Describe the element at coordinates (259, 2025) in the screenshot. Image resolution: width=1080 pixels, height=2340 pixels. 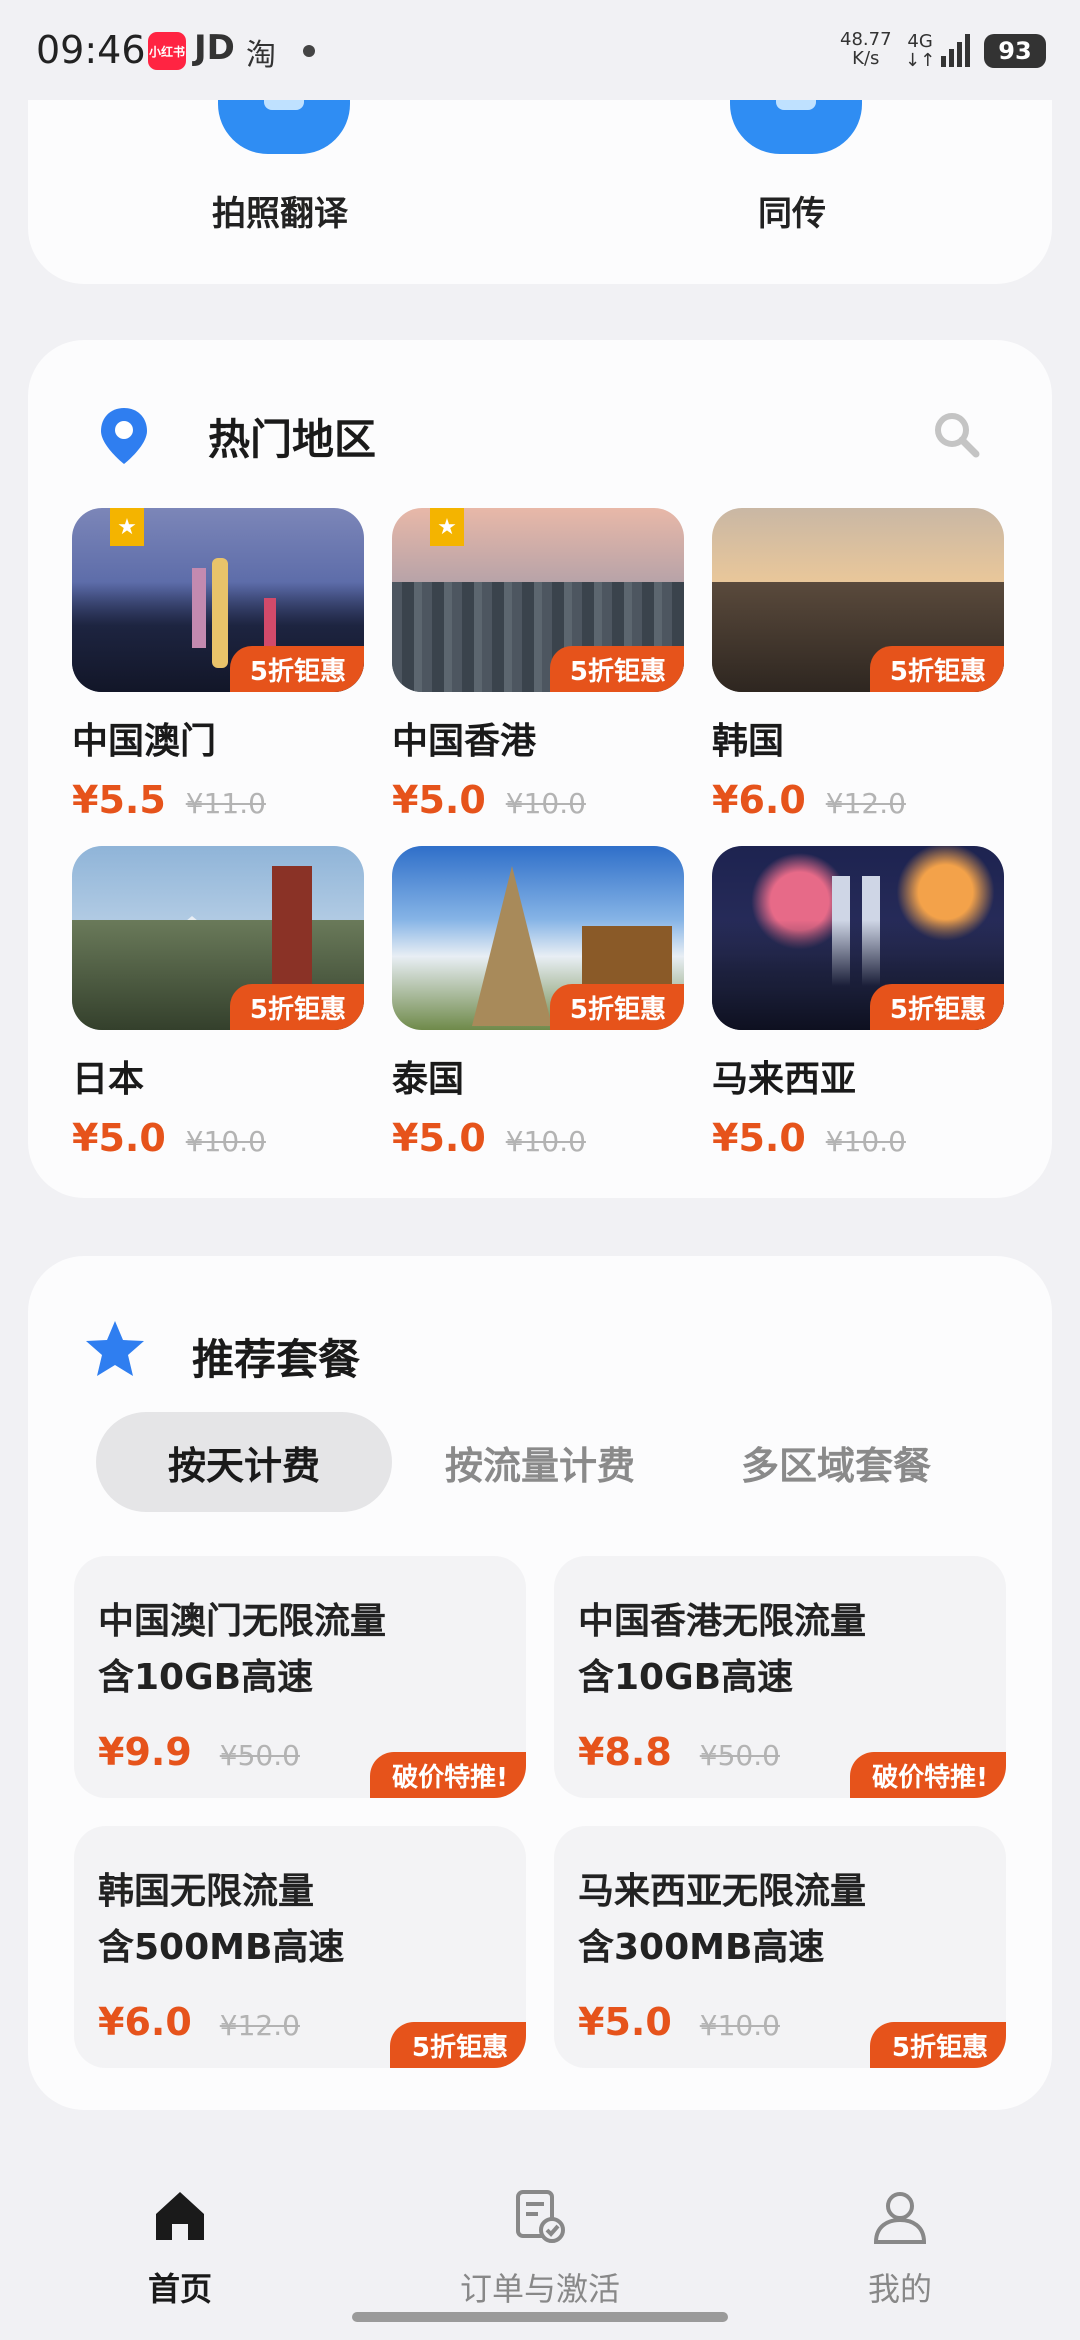
I see `package-original-price: ¥12.0` at that location.